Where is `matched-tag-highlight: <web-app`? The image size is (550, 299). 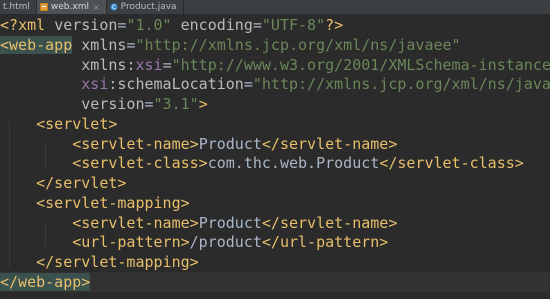
matched-tag-highlight: <web-app is located at coordinates (36, 45).